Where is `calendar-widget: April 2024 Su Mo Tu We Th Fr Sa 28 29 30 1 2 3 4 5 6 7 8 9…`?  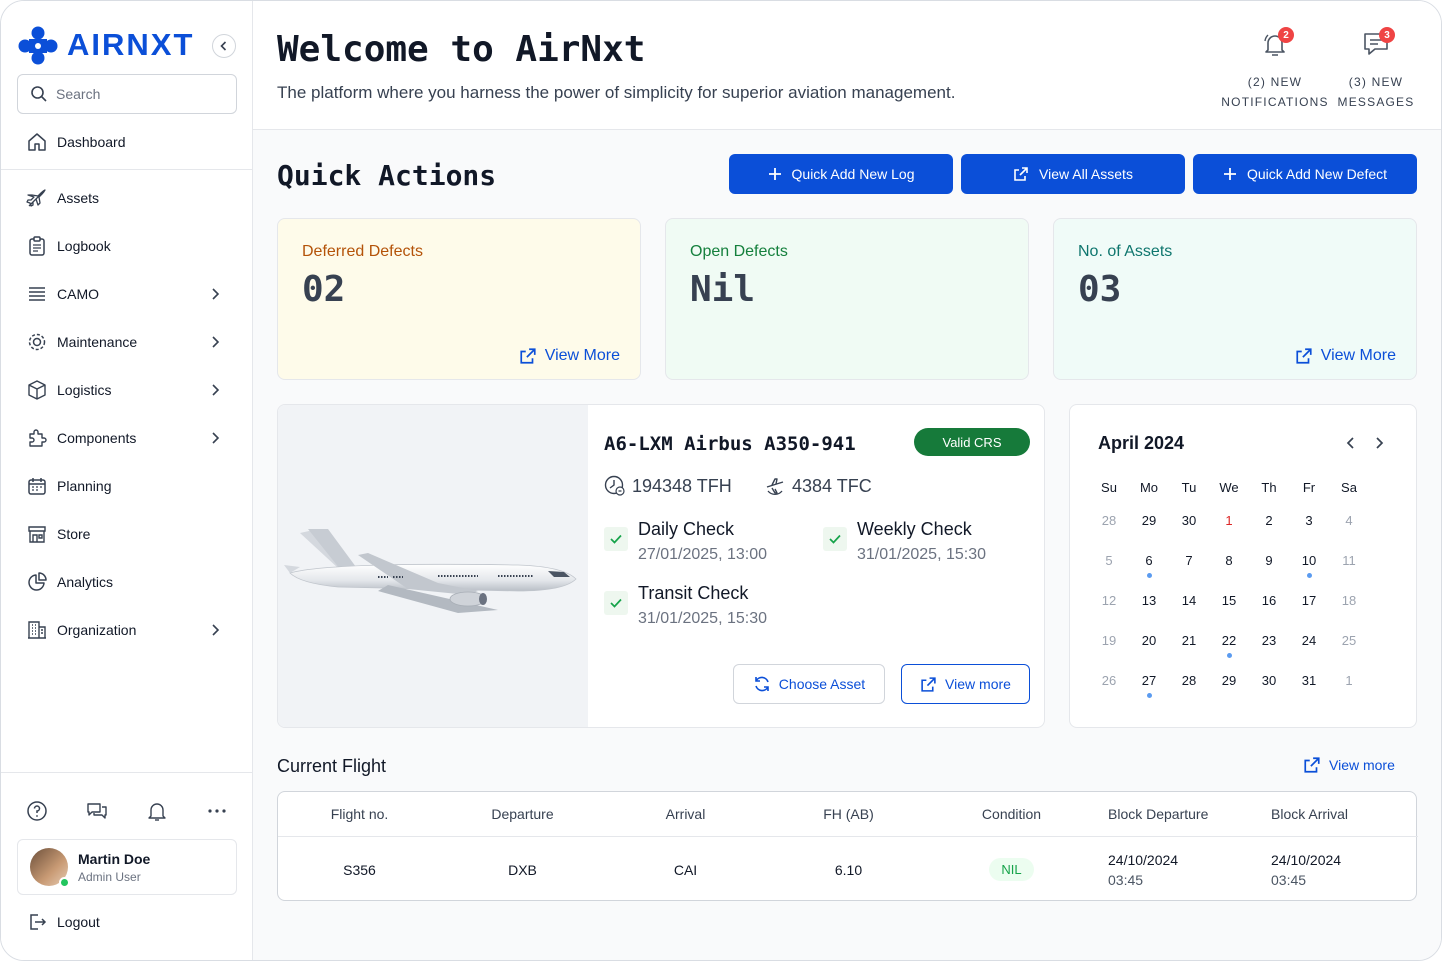 calendar-widget: April 2024 Su Mo Tu We Th Fr Sa 28 29 30 1 2 3 4 5 6 7 8 9… is located at coordinates (1243, 566).